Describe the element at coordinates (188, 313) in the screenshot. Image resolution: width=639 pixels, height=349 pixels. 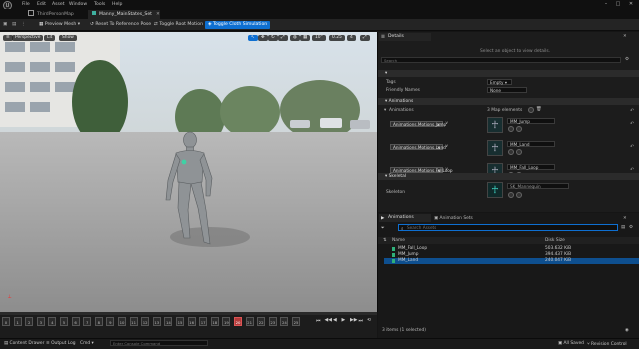
I see `timeline-scrubber` at that location.